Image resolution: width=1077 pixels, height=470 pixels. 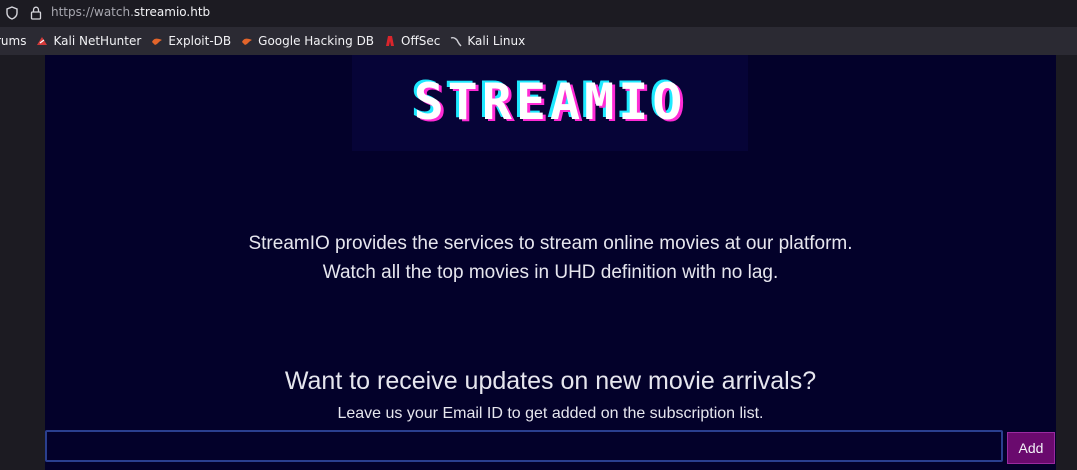 I want to click on bookmark-label: OffSec, so click(x=421, y=41).